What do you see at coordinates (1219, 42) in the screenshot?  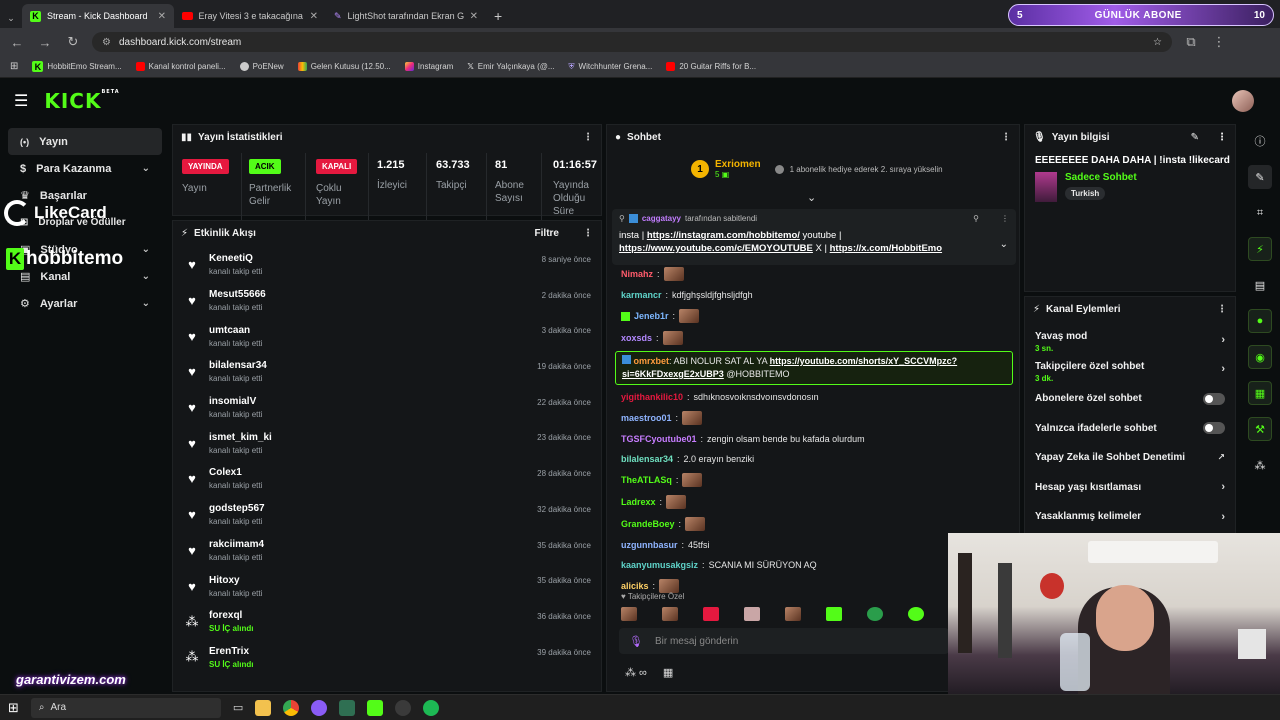 I see `menu-icon: ⋮` at bounding box center [1219, 42].